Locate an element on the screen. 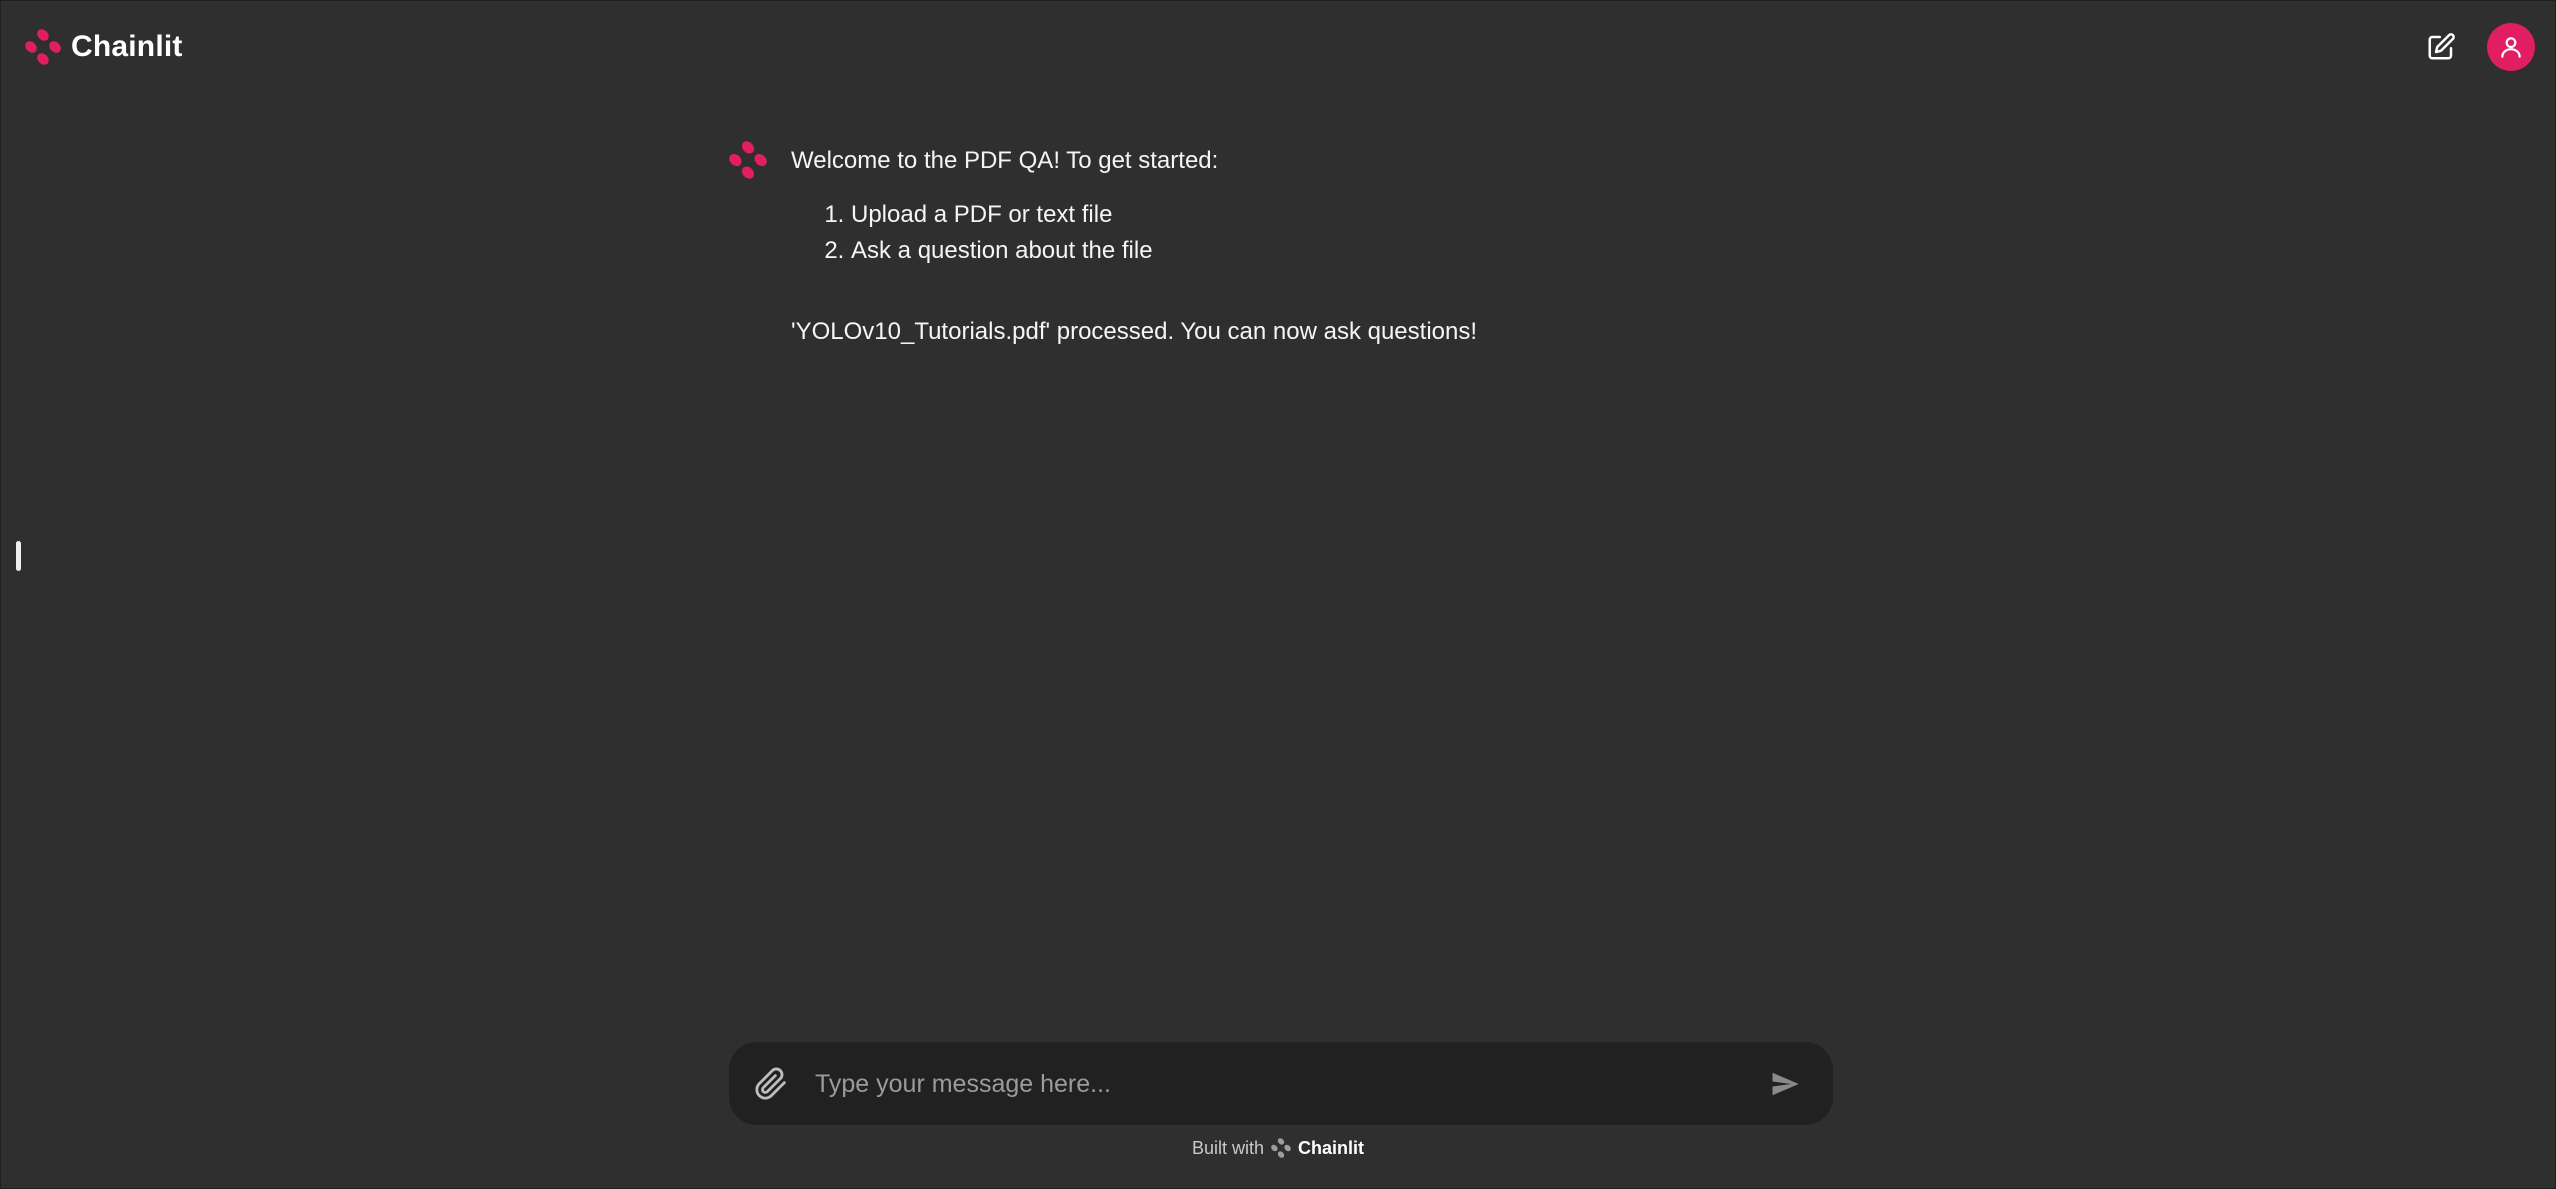 The height and width of the screenshot is (1189, 2556). send-icon is located at coordinates (1785, 1084).